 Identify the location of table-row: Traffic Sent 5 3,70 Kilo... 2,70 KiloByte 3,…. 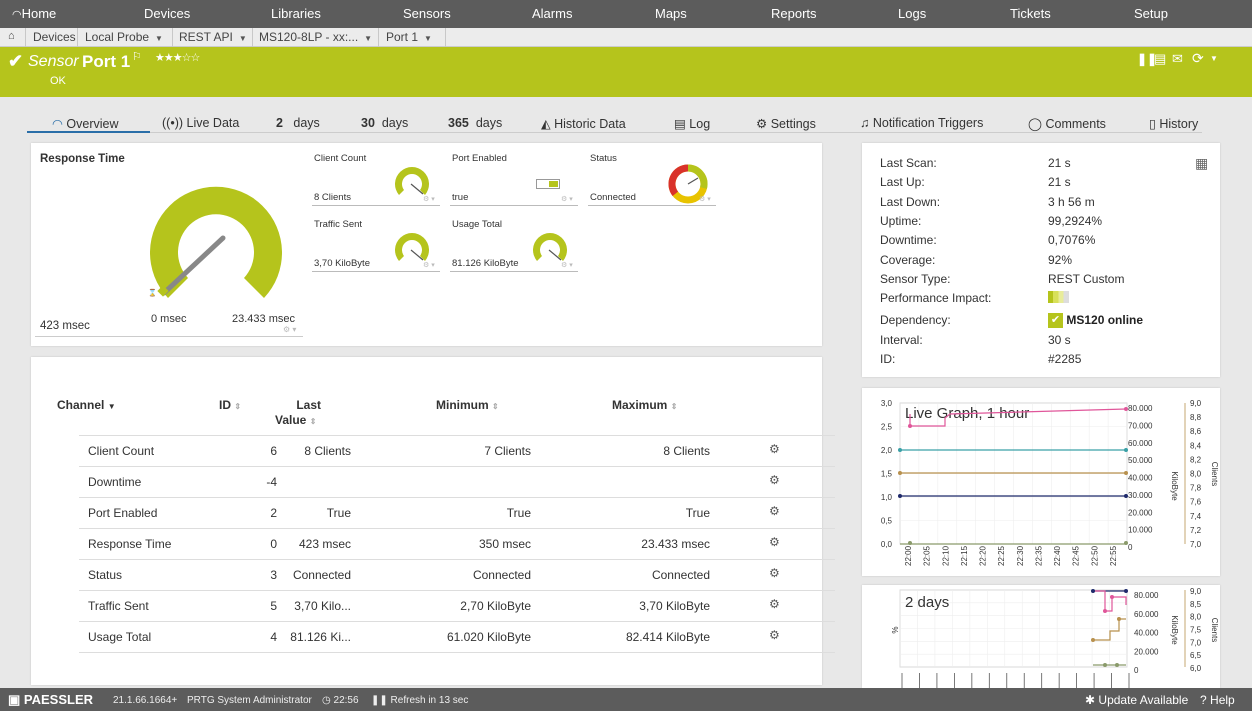
(457, 605).